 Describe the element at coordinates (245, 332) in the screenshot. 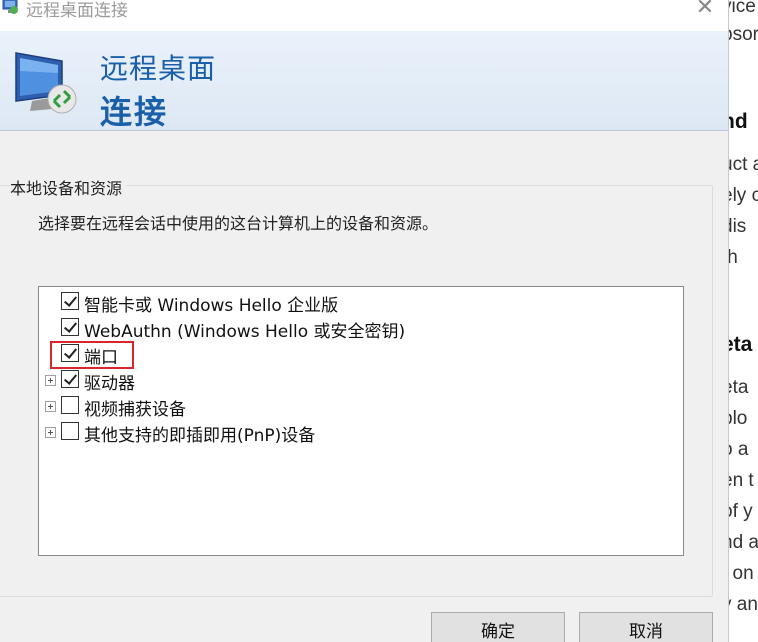

I see `tree-item-label: WebAuthn (Windows Hello 或安全密钥)` at that location.